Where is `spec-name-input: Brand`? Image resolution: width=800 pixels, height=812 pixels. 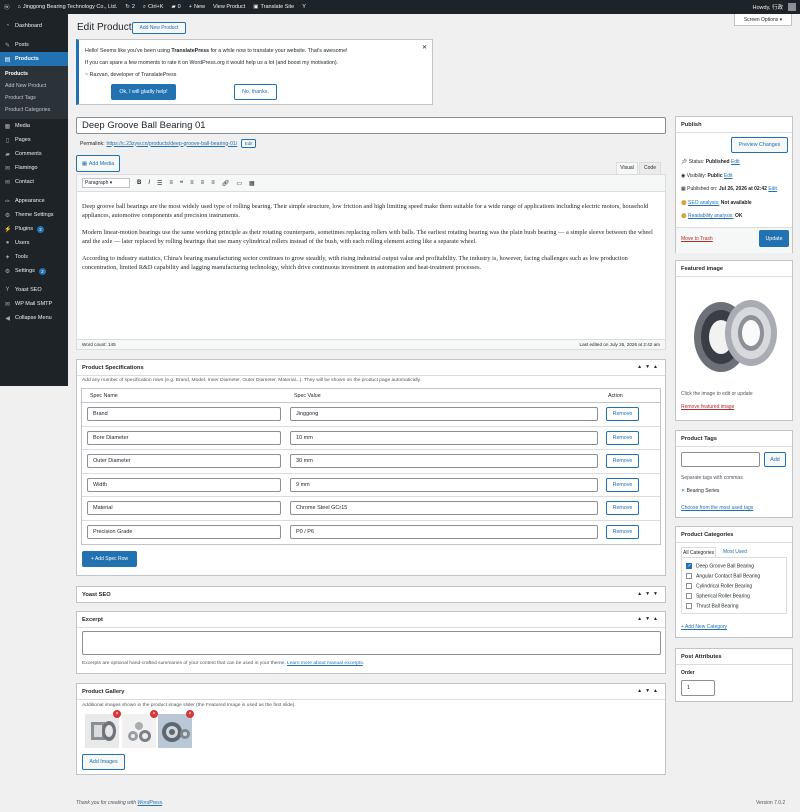 spec-name-input: Brand is located at coordinates (184, 414).